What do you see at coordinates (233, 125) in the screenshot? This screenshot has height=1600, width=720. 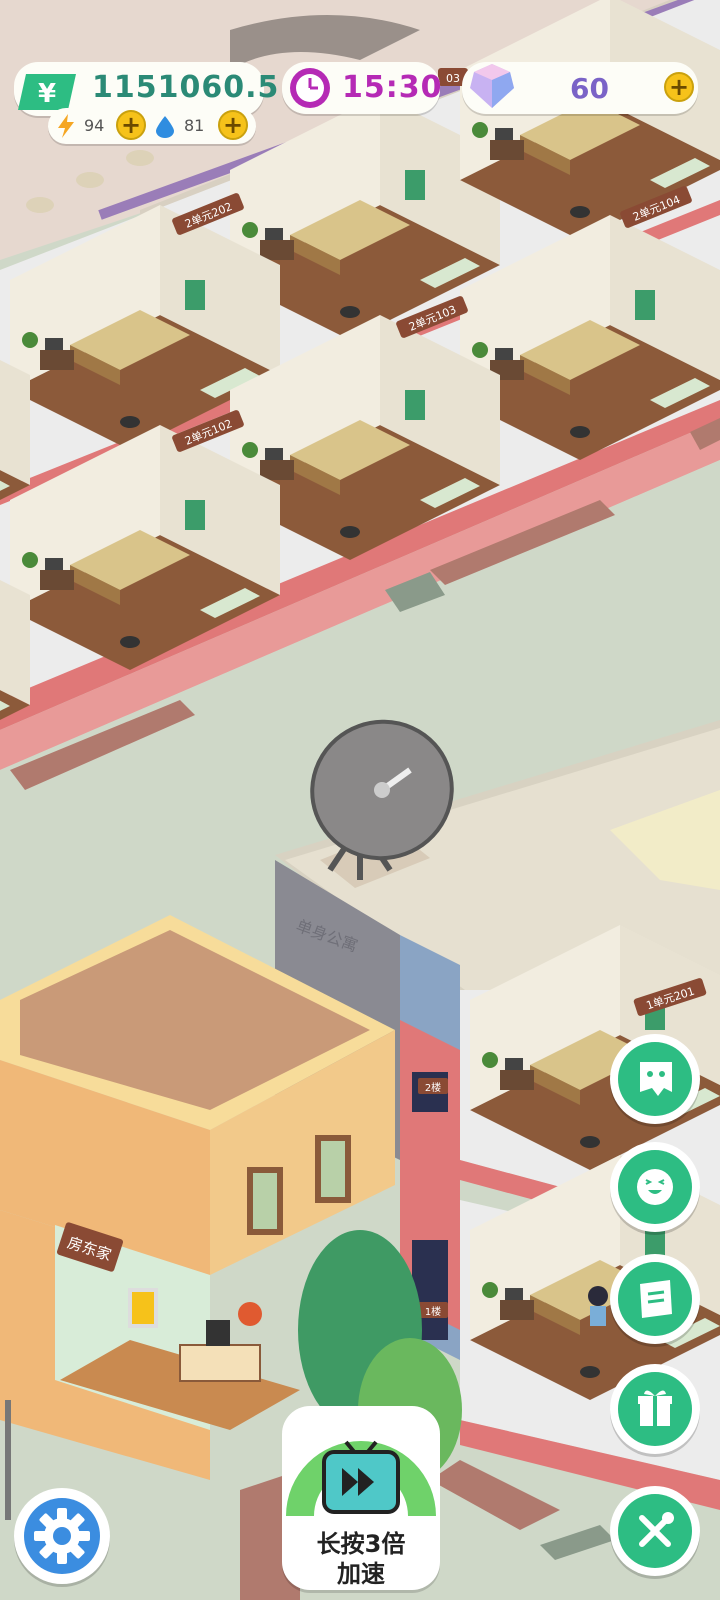 I see `add-water-button: +` at bounding box center [233, 125].